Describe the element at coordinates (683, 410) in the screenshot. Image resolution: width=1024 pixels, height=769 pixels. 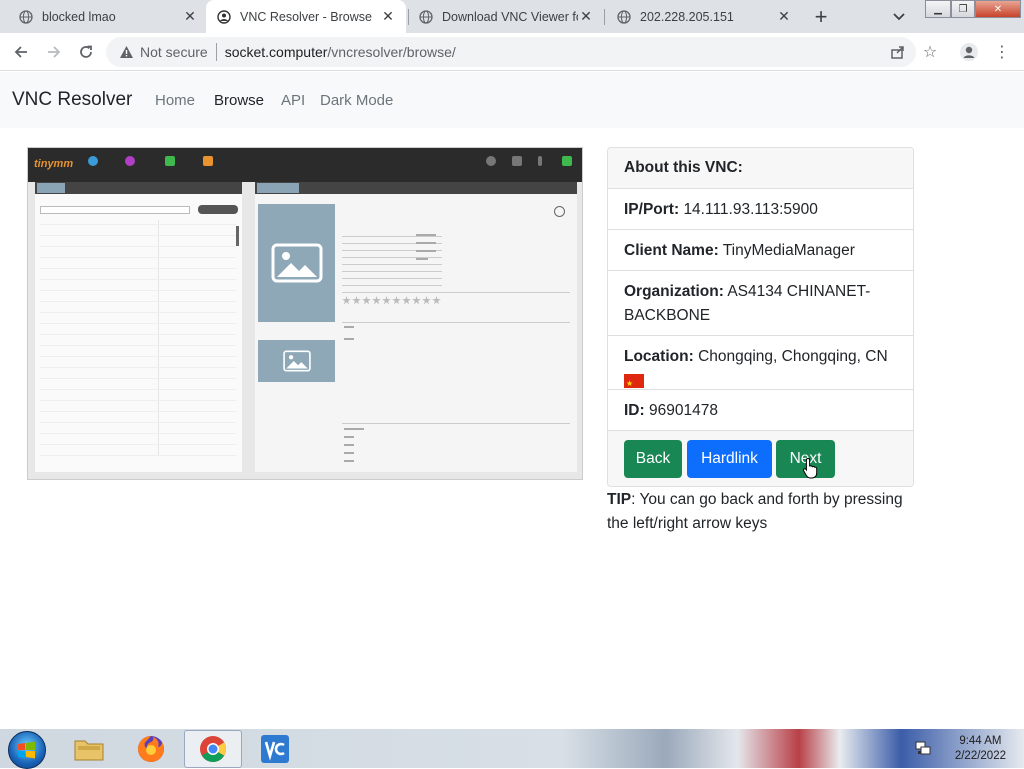
I see `id-value: 96901478` at that location.